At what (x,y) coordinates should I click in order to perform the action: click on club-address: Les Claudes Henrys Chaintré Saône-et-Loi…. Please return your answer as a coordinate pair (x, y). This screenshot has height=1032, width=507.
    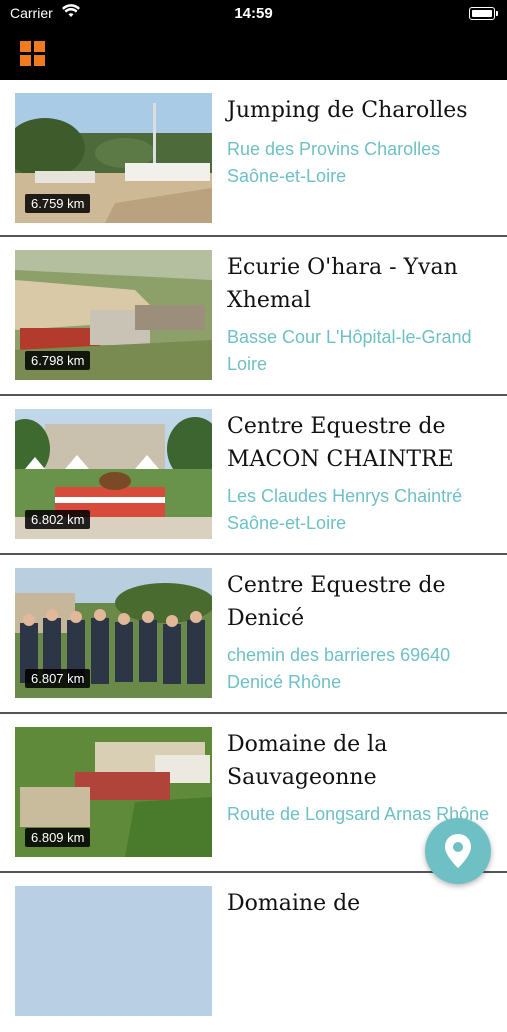
    Looking at the image, I should click on (345, 509).